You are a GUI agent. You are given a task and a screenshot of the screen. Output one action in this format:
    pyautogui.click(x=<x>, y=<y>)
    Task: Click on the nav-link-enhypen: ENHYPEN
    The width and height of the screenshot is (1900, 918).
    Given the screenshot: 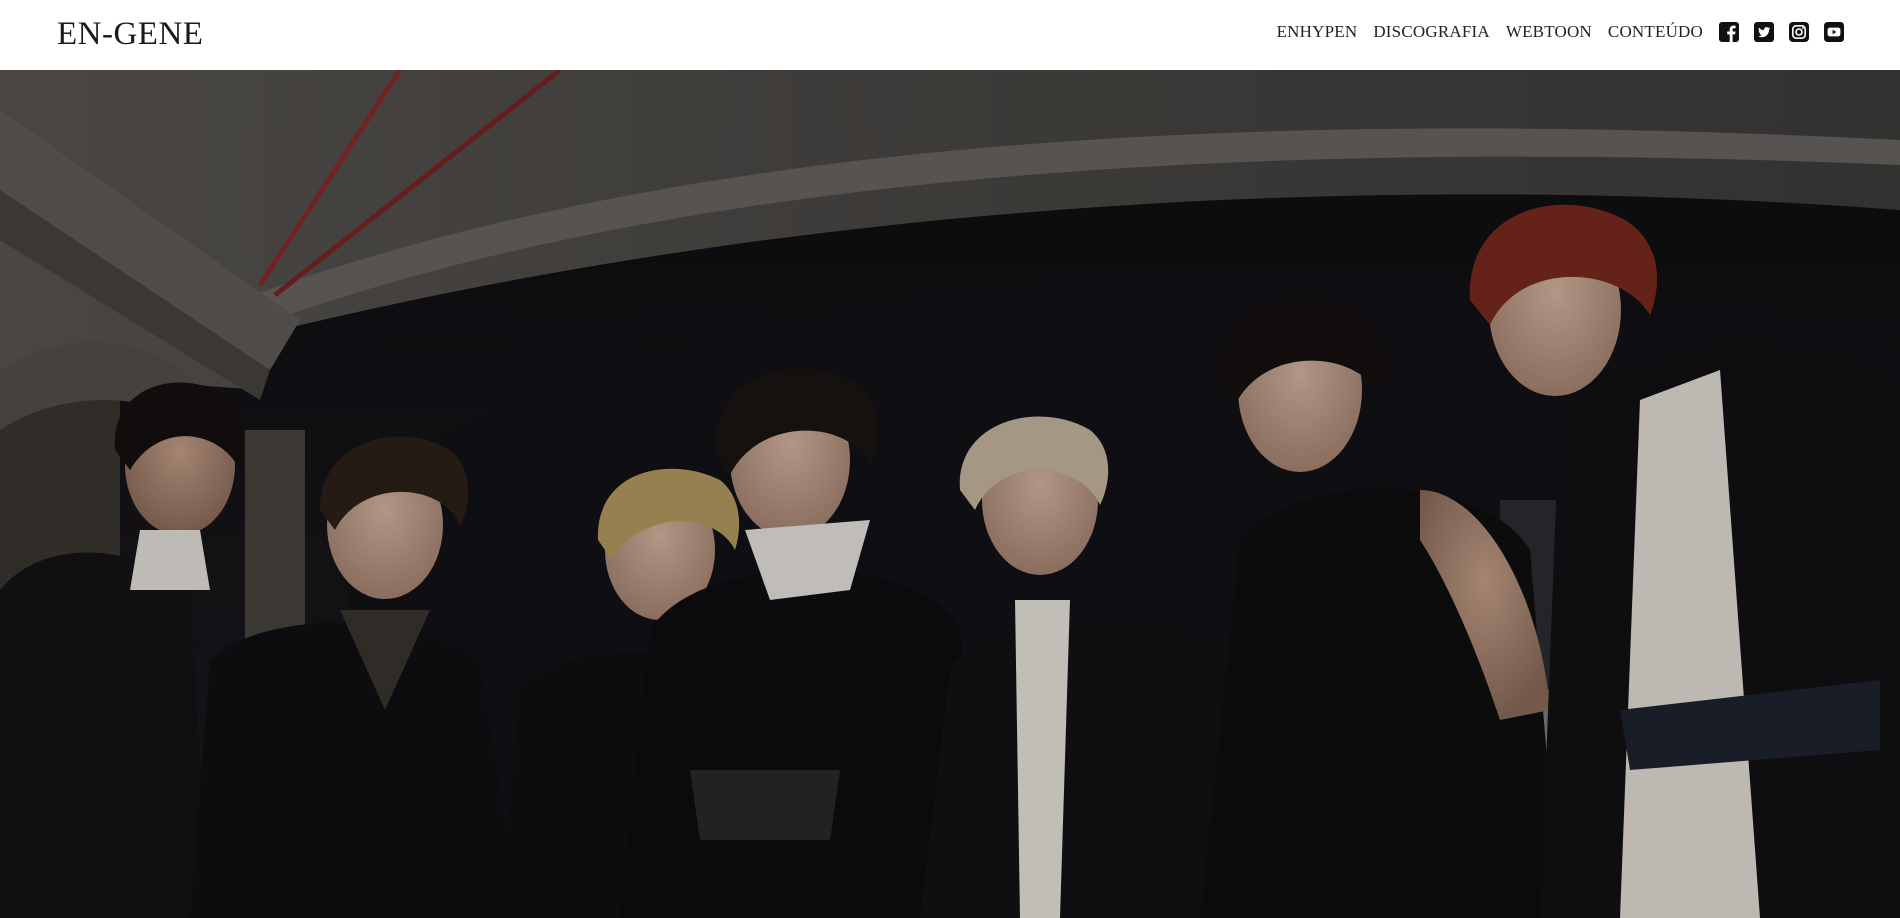 What is the action you would take?
    pyautogui.click(x=1317, y=31)
    